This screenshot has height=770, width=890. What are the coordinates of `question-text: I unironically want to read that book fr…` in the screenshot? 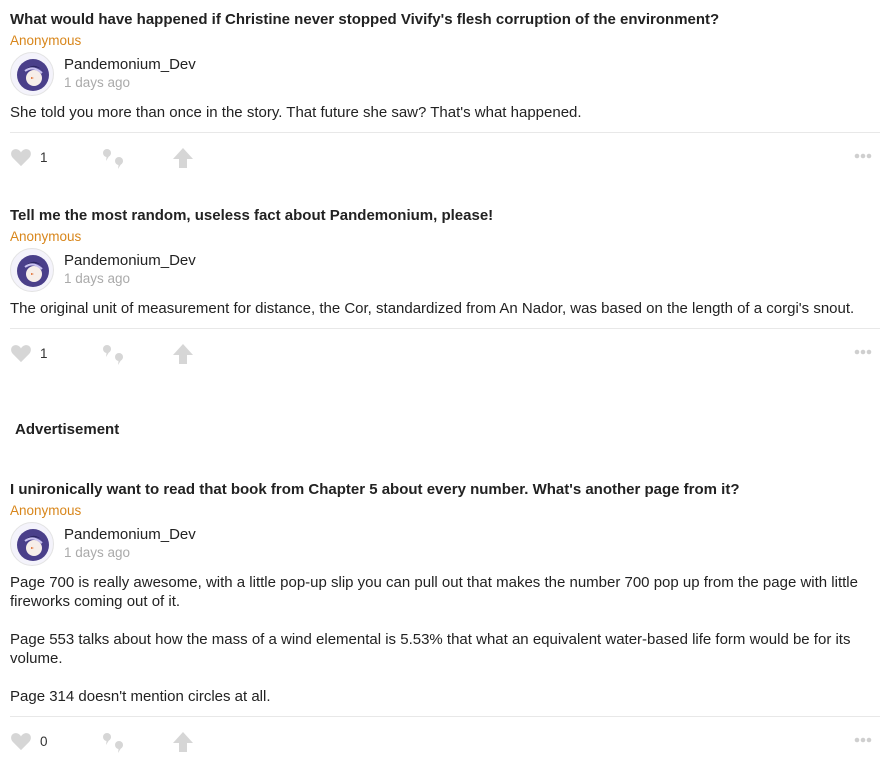 It's located at (445, 490).